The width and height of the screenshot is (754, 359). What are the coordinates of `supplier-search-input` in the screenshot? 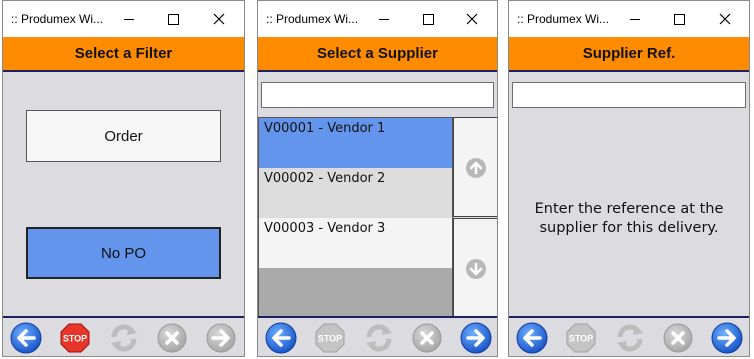 It's located at (377, 95).